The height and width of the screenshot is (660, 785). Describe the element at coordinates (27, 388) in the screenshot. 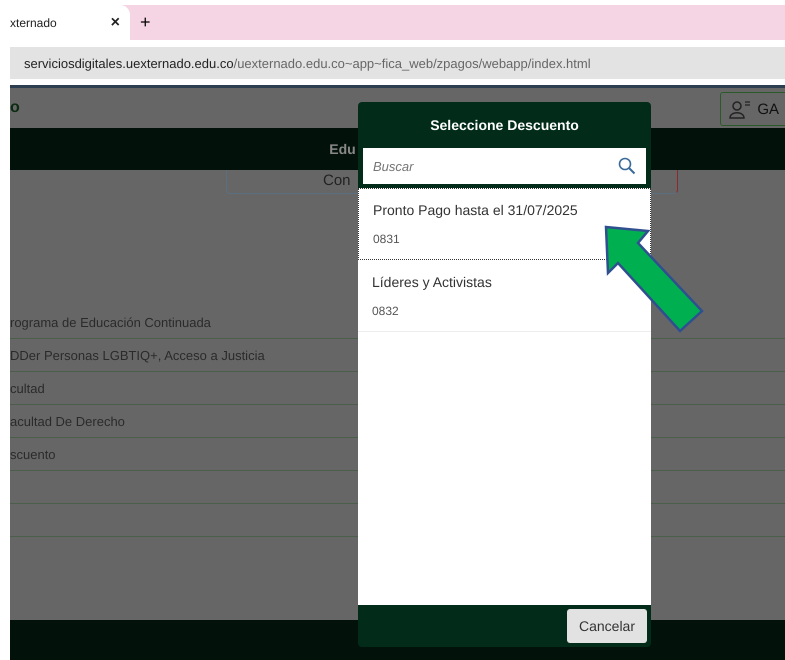

I see `row-text: cultad` at that location.